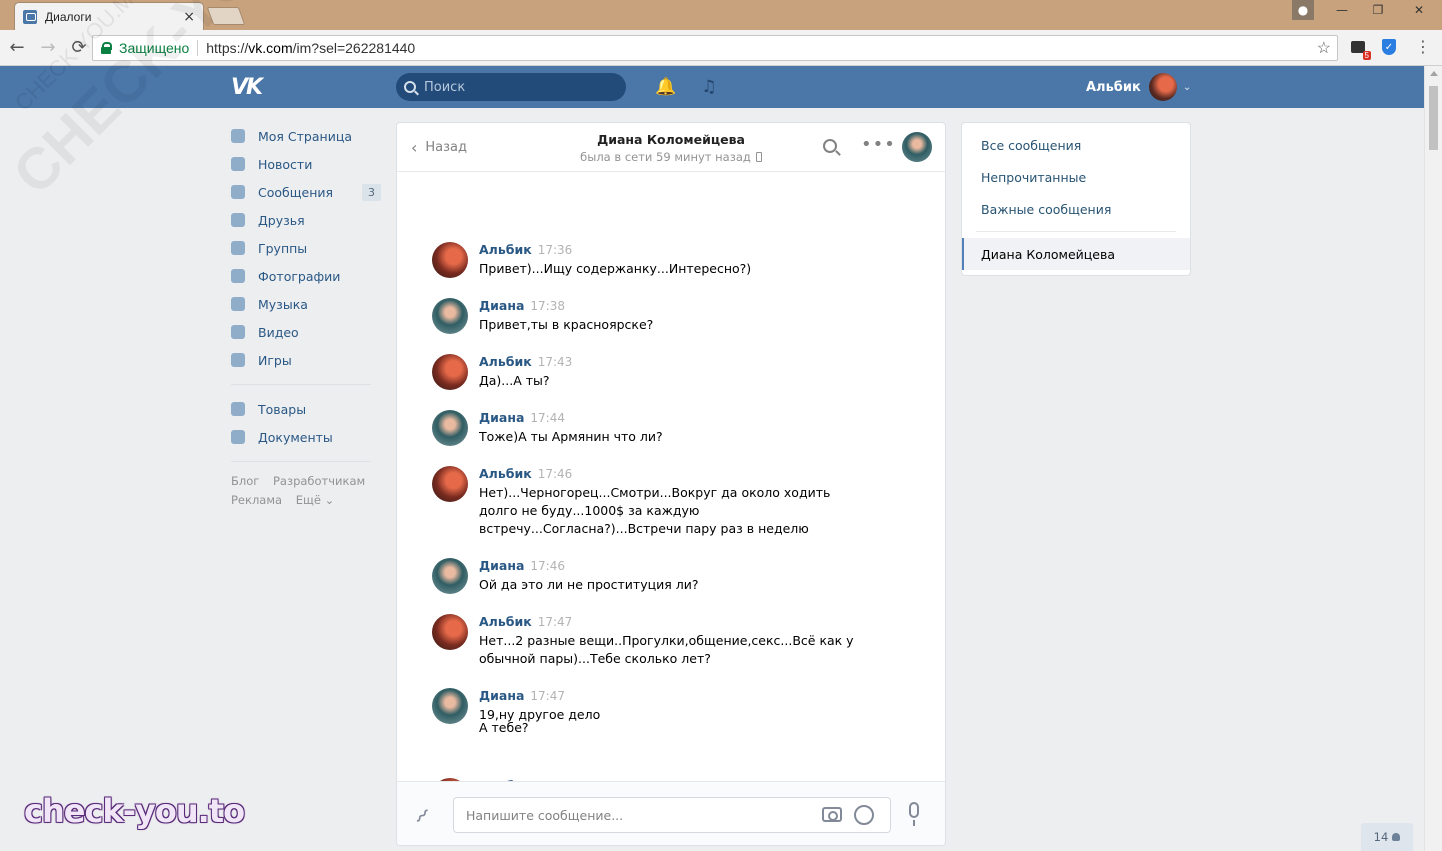 This screenshot has width=1442, height=851. What do you see at coordinates (282, 409) in the screenshot?
I see `sidebar-item-label: Товары` at bounding box center [282, 409].